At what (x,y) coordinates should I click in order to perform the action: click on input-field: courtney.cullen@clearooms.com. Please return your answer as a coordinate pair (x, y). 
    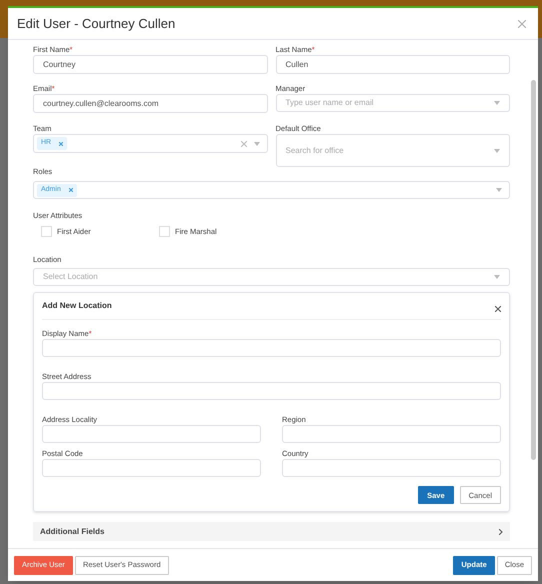
    Looking at the image, I should click on (150, 103).